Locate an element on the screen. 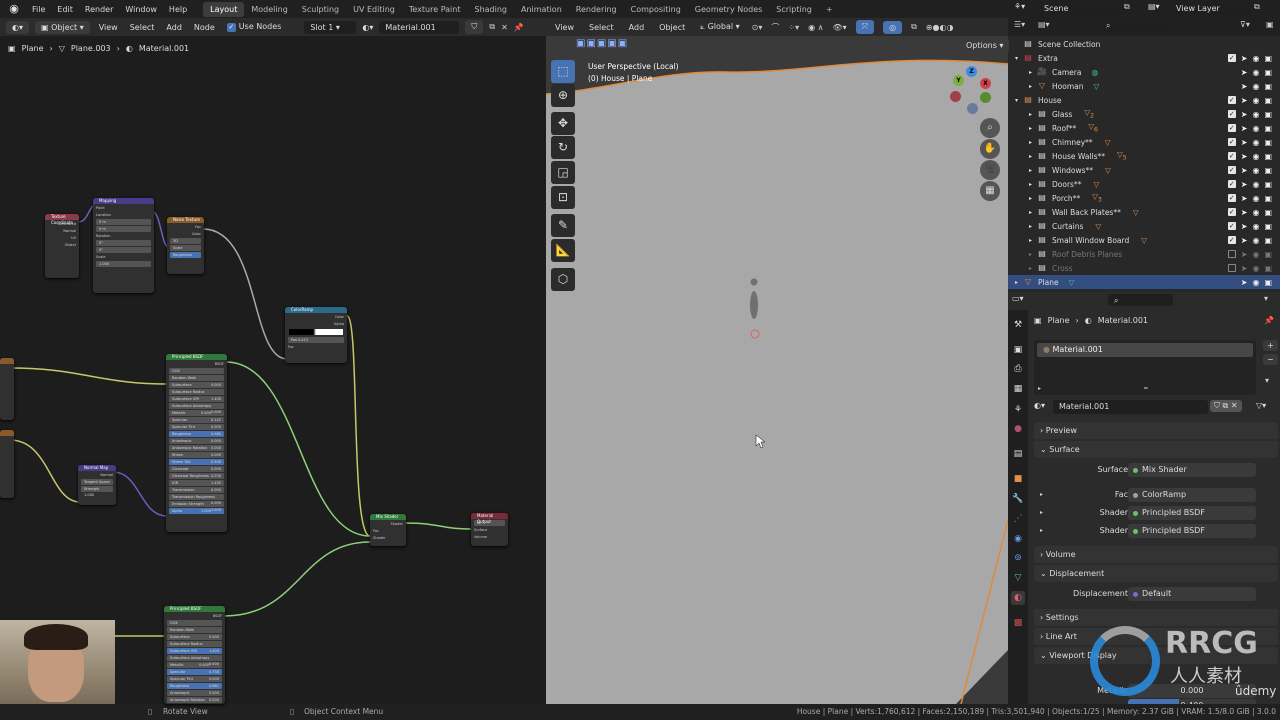 The width and height of the screenshot is (1280, 720). ortho-toggle-button: ▦ is located at coordinates (990, 191).